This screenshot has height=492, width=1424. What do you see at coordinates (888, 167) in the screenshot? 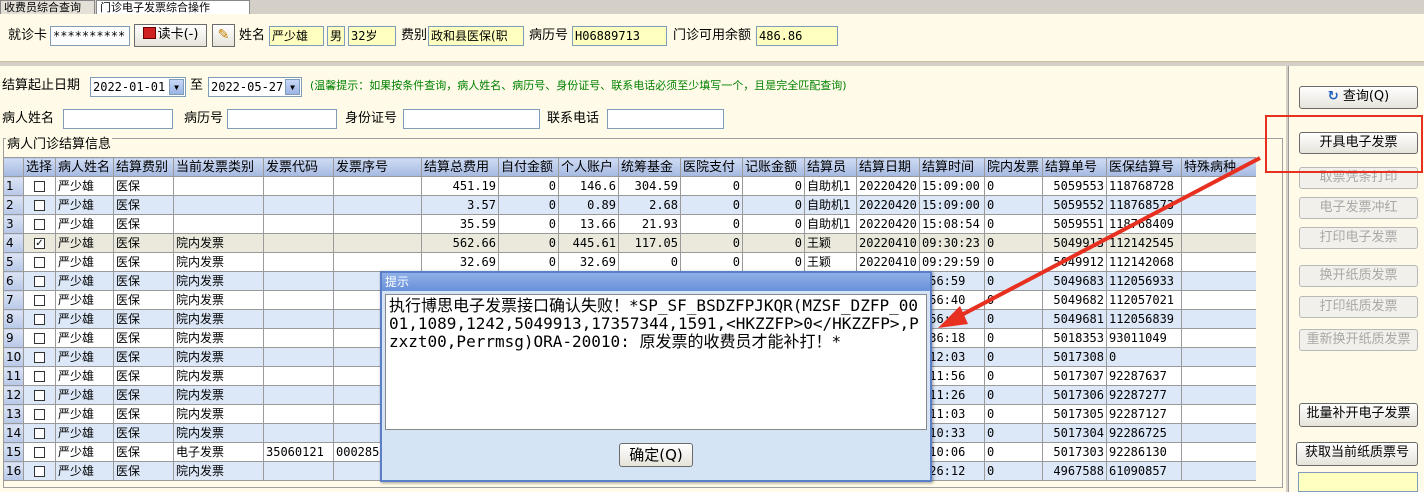
I see `column-header: 结算日期` at bounding box center [888, 167].